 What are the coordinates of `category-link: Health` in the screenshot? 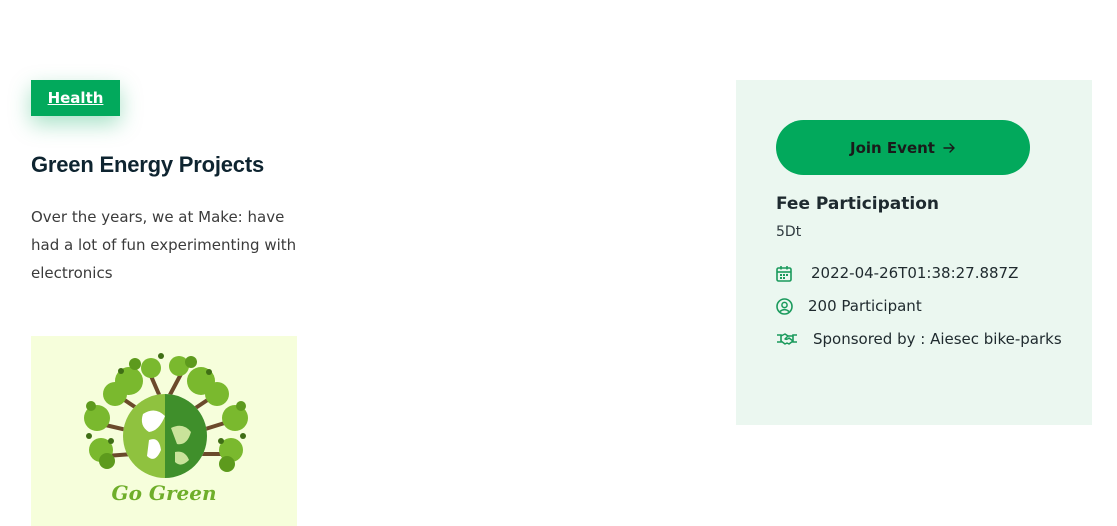 It's located at (76, 98).